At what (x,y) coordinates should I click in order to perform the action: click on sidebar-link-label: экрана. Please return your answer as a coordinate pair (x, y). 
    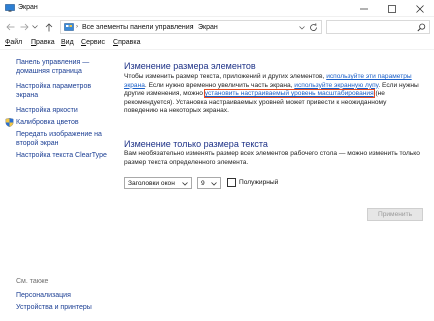
    Looking at the image, I should click on (27, 95).